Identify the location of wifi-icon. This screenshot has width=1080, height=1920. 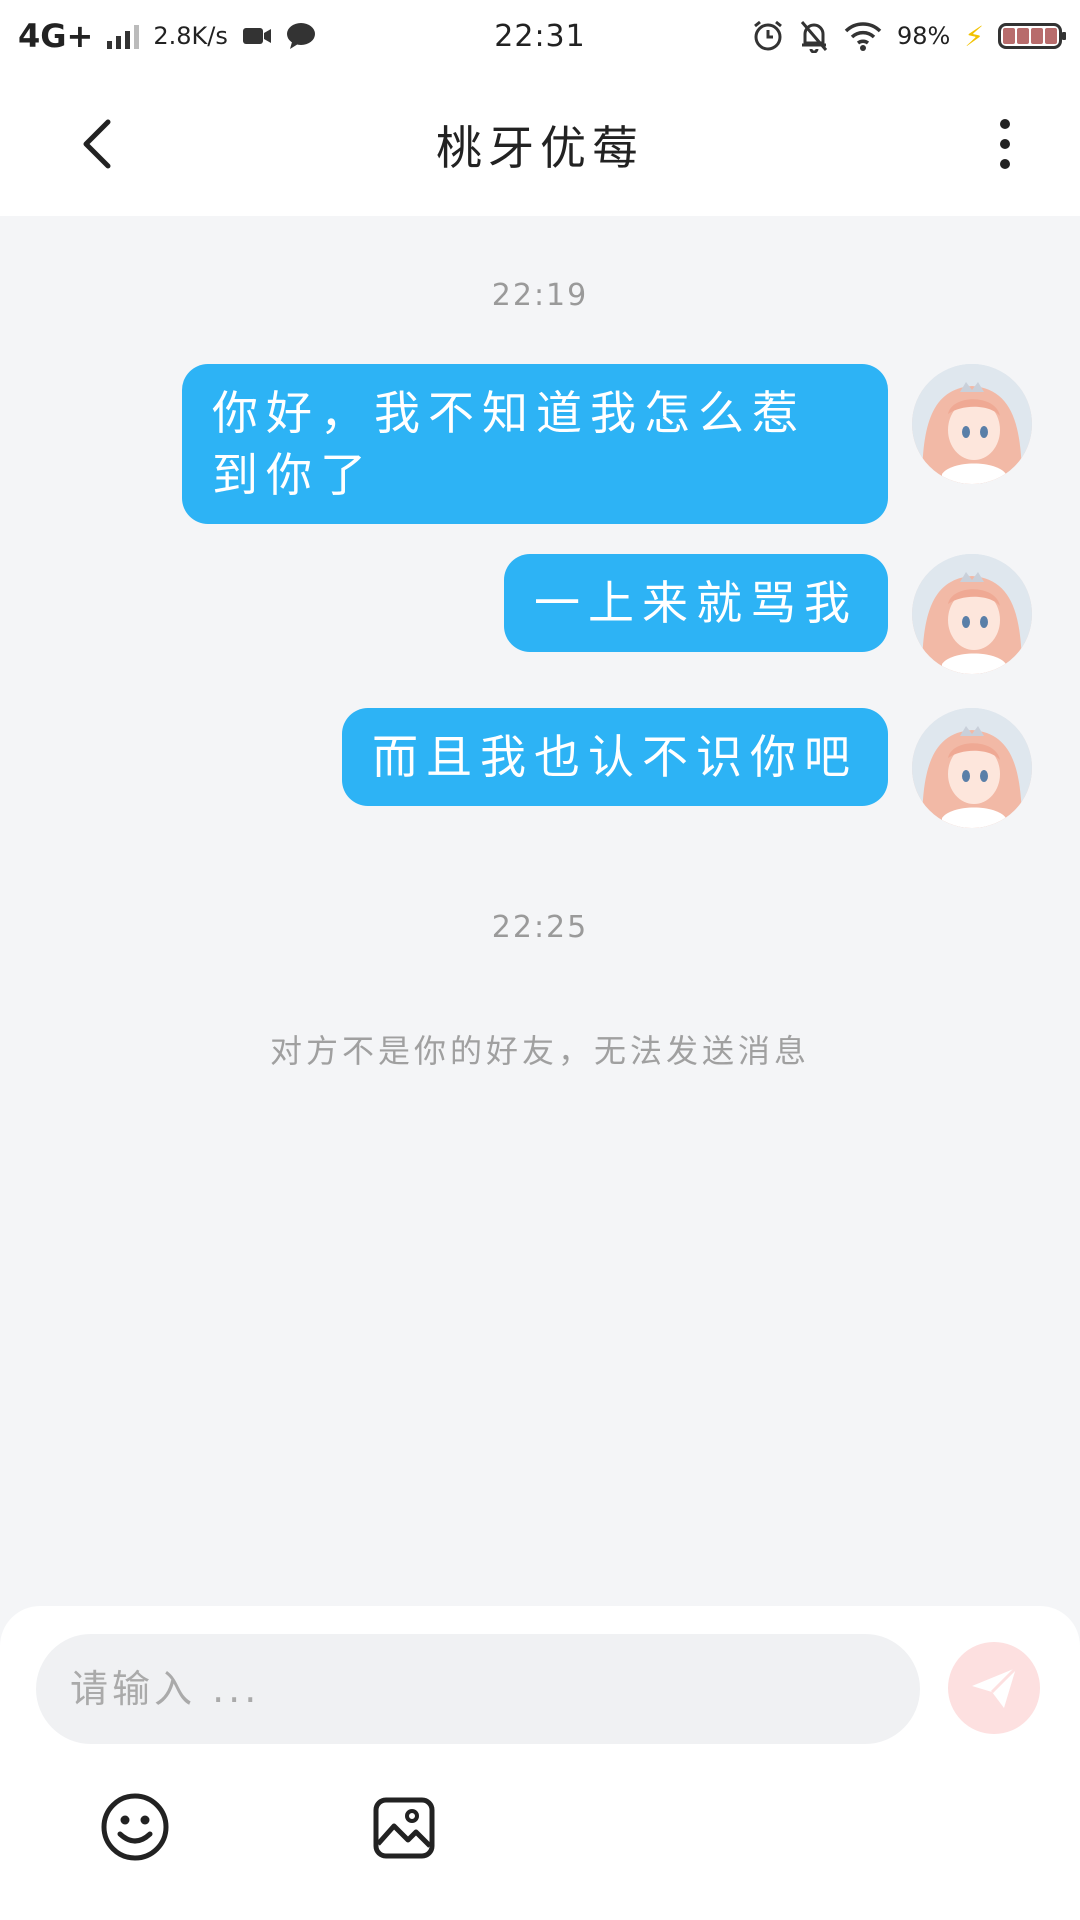
(863, 36).